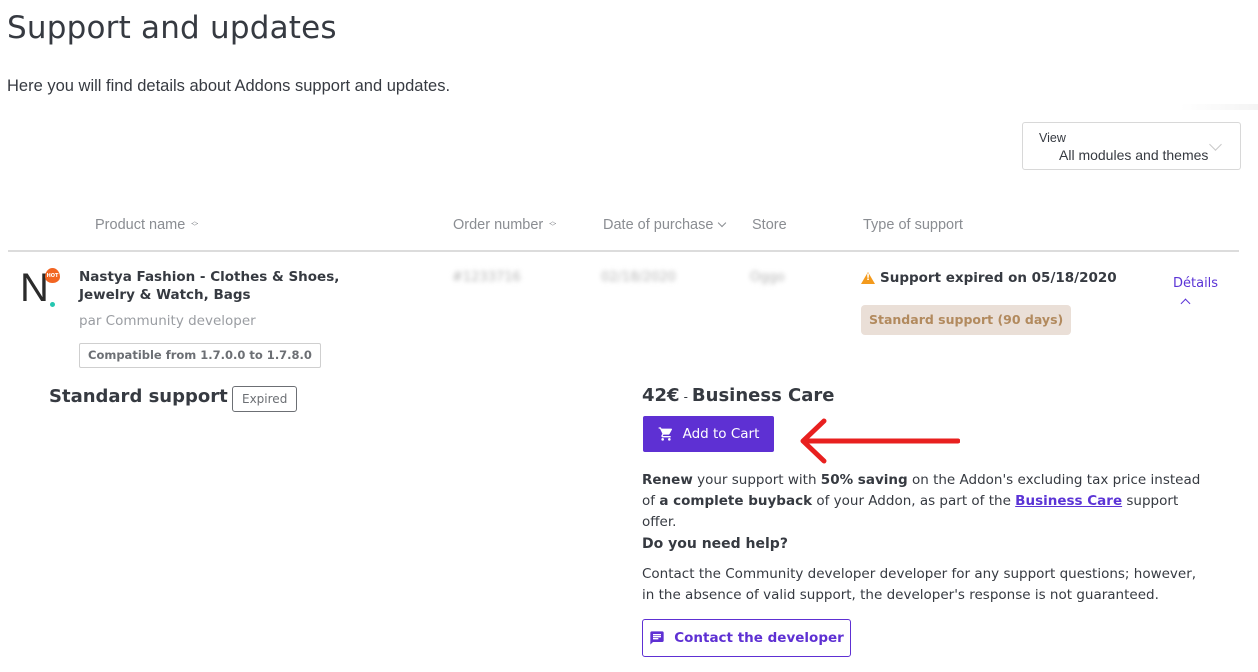 The height and width of the screenshot is (672, 1258). Describe the element at coordinates (167, 321) in the screenshot. I see `product-author: par Community developer` at that location.